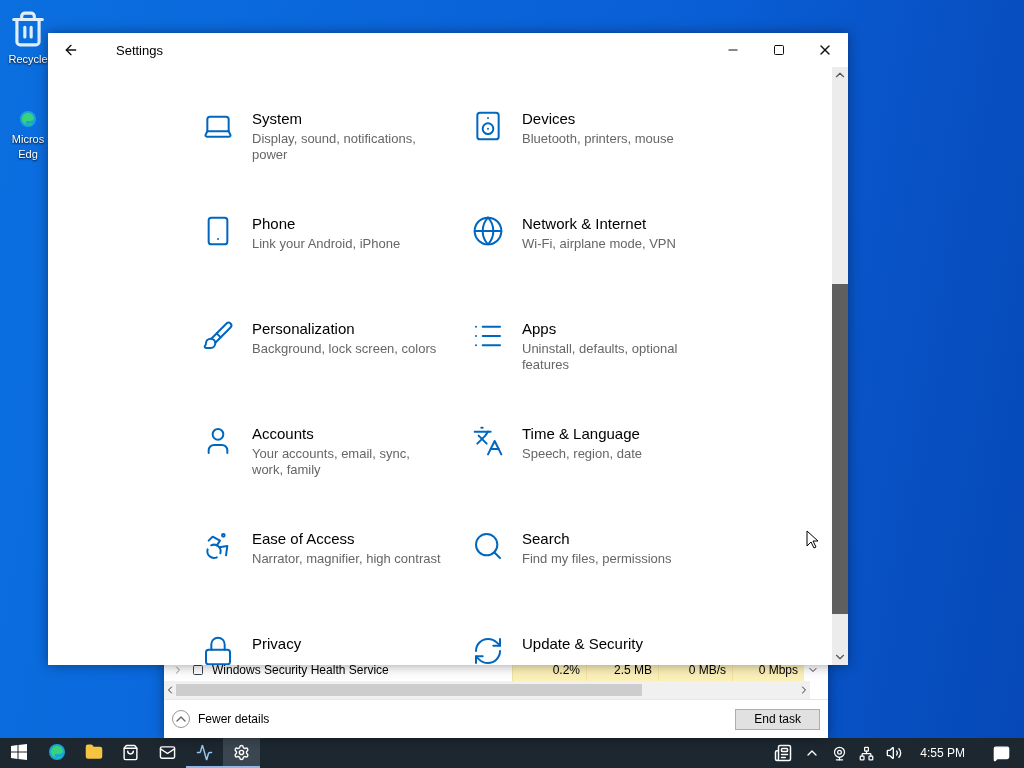  Describe the element at coordinates (1001, 753) in the screenshot. I see `notifications-icon` at that location.